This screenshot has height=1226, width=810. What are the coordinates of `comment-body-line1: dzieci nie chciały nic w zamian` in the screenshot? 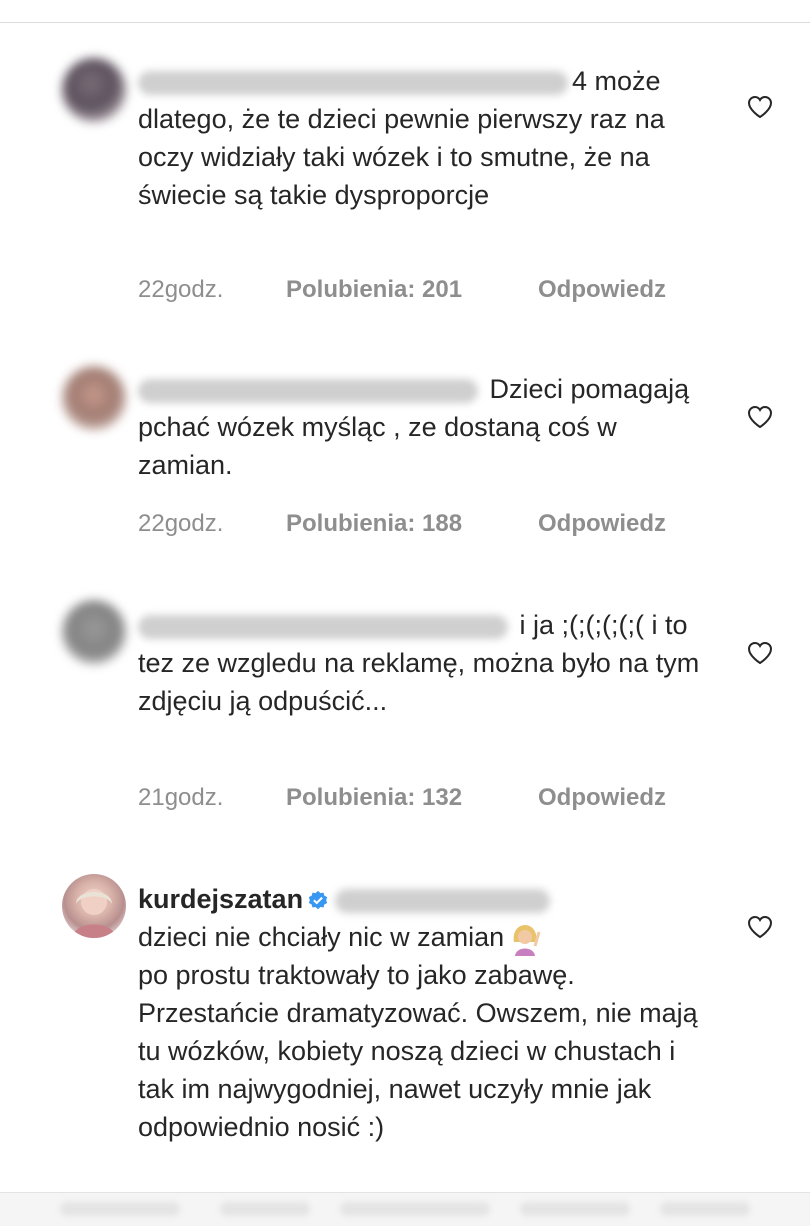 It's located at (321, 937).